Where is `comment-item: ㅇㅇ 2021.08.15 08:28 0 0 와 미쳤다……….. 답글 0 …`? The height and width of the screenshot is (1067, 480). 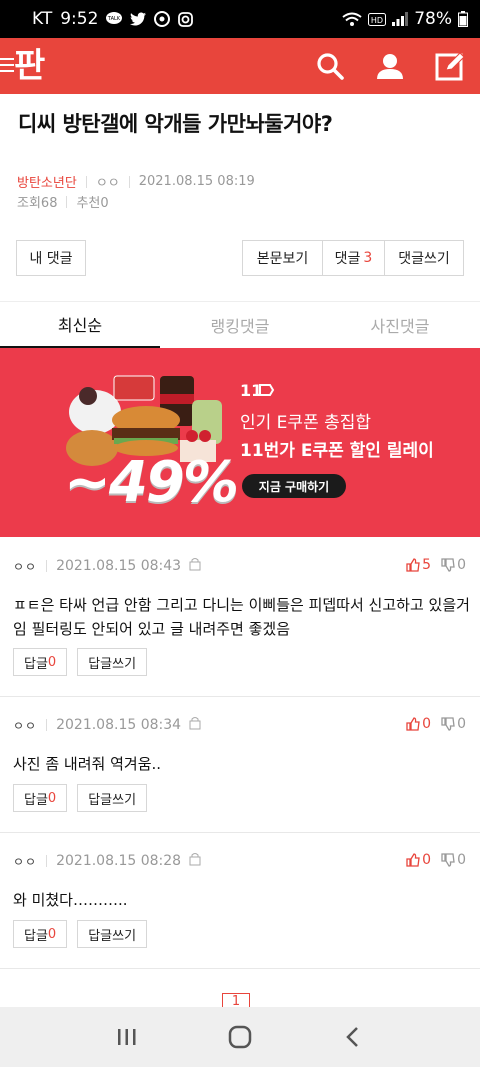 comment-item: ㅇㅇ 2021.08.15 08:28 0 0 와 미쳤다……….. 답글 0 … is located at coordinates (240, 912).